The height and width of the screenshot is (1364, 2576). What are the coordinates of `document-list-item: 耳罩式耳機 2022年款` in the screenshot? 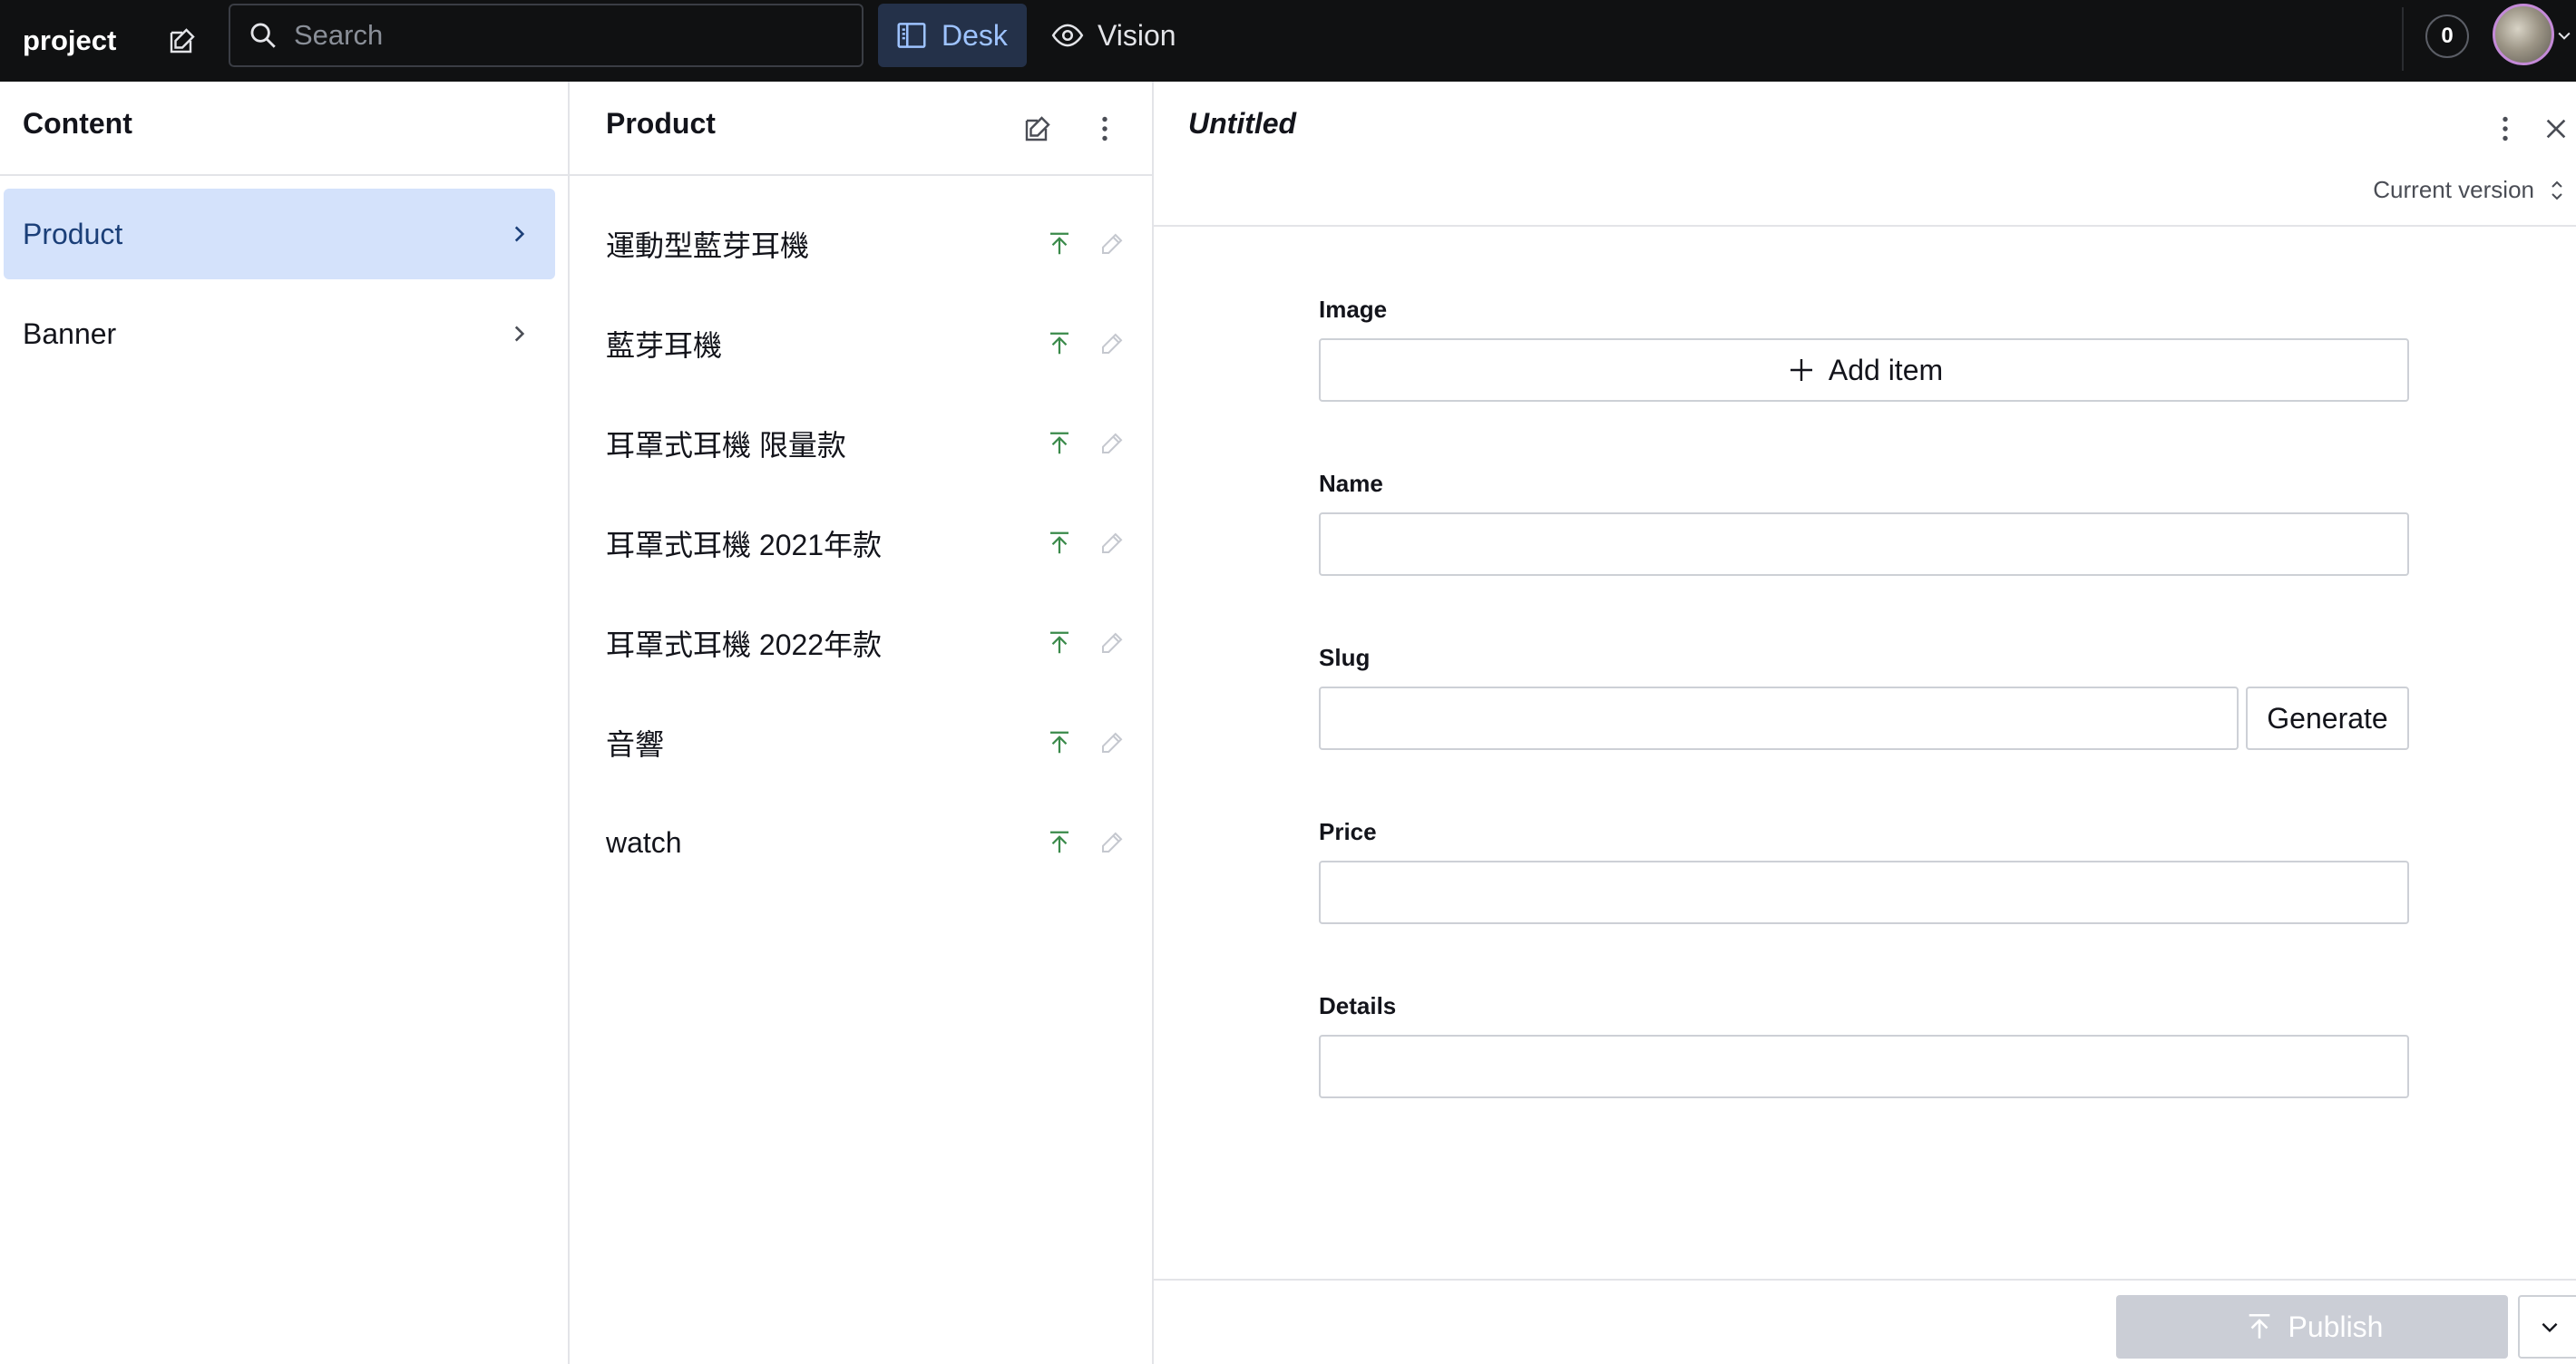 It's located at (861, 643).